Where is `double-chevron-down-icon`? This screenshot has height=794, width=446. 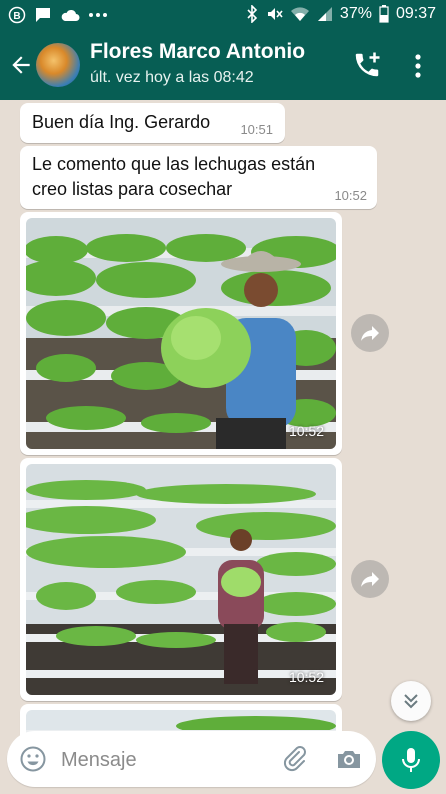
double-chevron-down-icon is located at coordinates (411, 701).